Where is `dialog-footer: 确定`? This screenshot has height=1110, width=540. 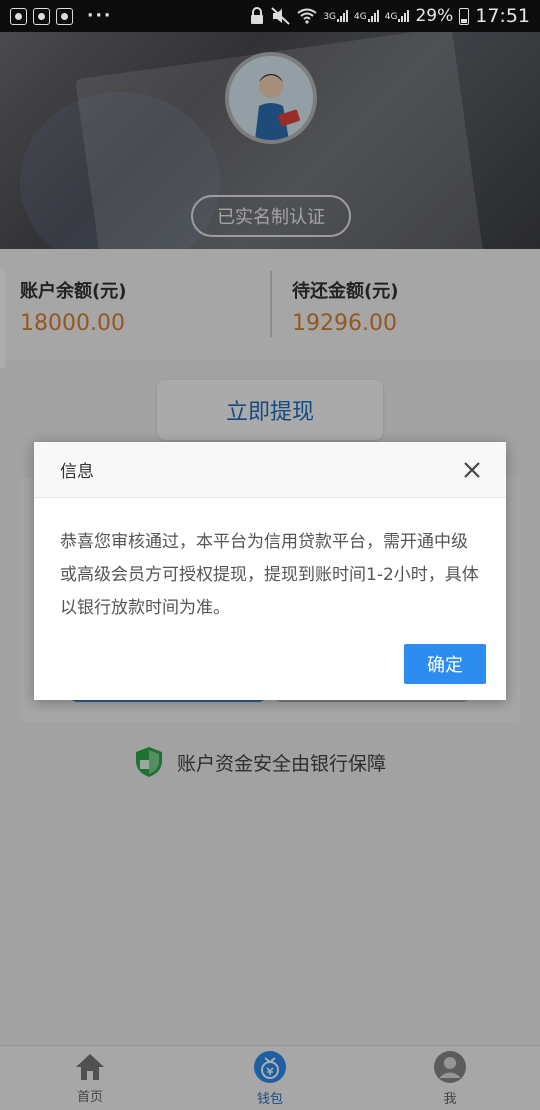
dialog-footer: 确定 is located at coordinates (445, 664).